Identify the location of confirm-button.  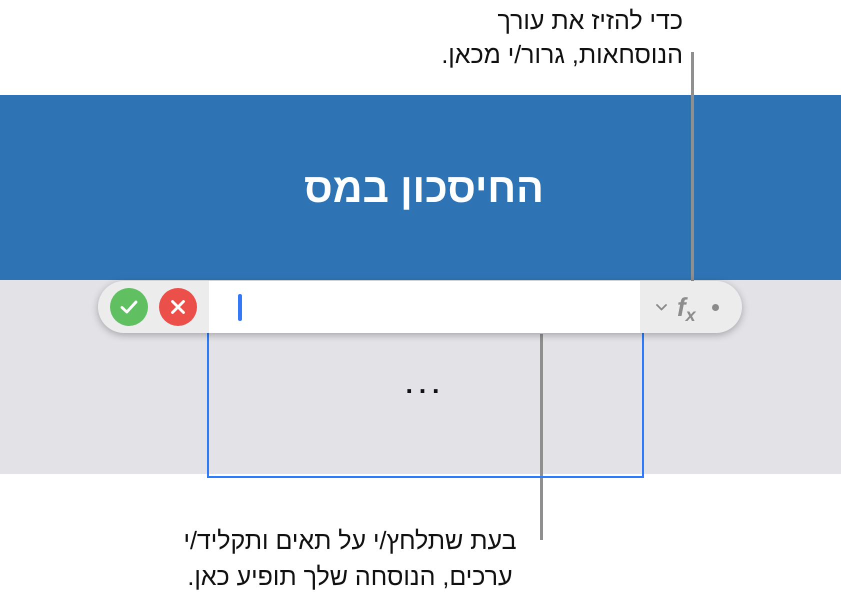
(129, 307).